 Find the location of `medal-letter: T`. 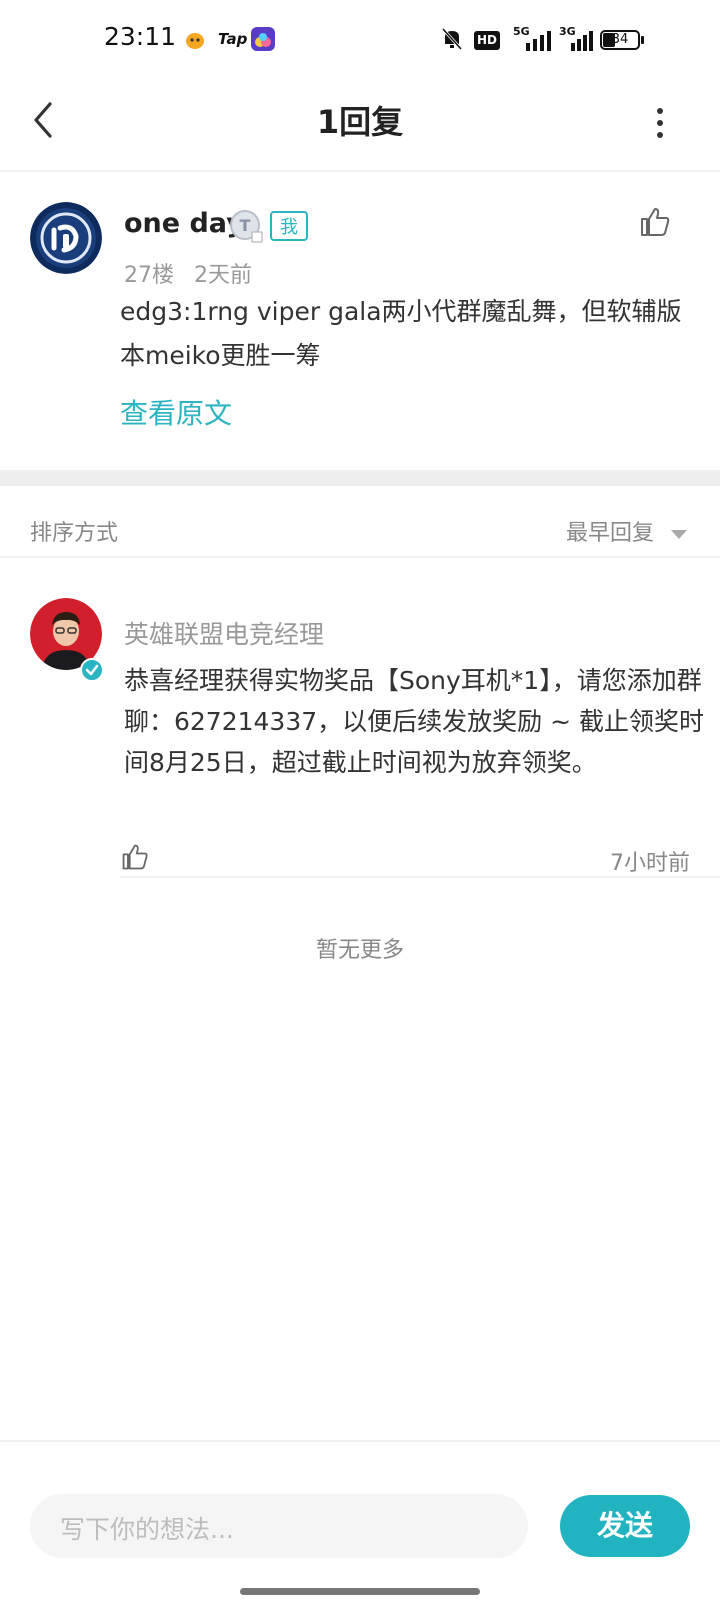

medal-letter: T is located at coordinates (245, 225).